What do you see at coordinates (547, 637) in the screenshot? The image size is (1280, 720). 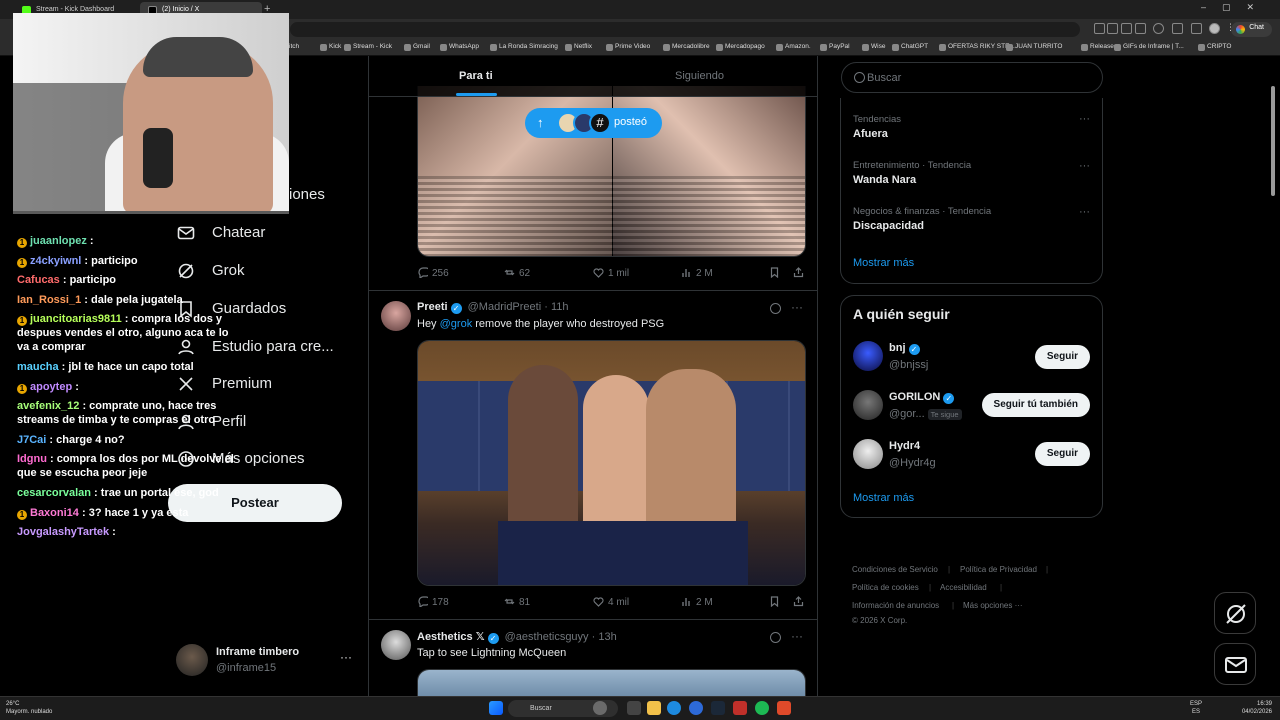 I see `author-handle: @aestheticsguyy` at bounding box center [547, 637].